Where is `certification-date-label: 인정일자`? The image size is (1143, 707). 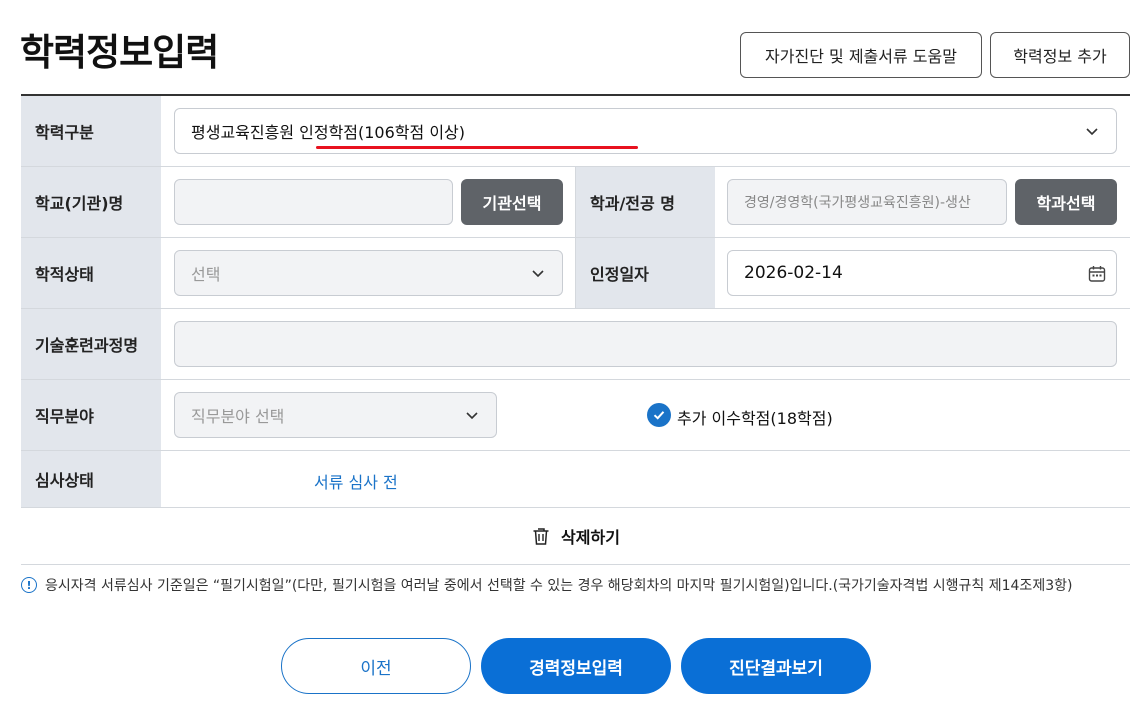 certification-date-label: 인정일자 is located at coordinates (645, 273).